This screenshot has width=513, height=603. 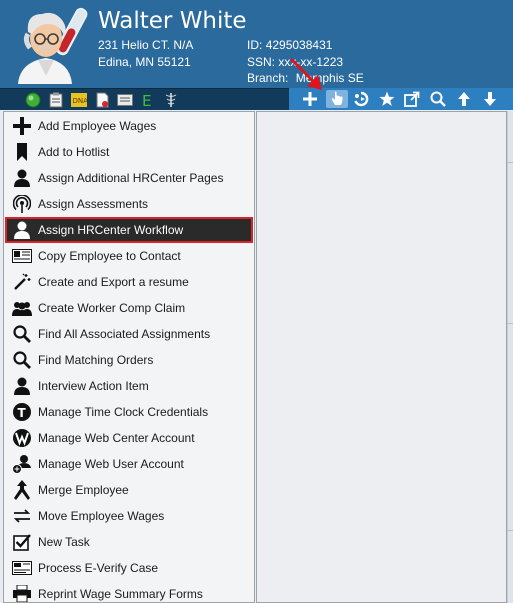 What do you see at coordinates (93, 386) in the screenshot?
I see `menu-item-label: Interview Action Item` at bounding box center [93, 386].